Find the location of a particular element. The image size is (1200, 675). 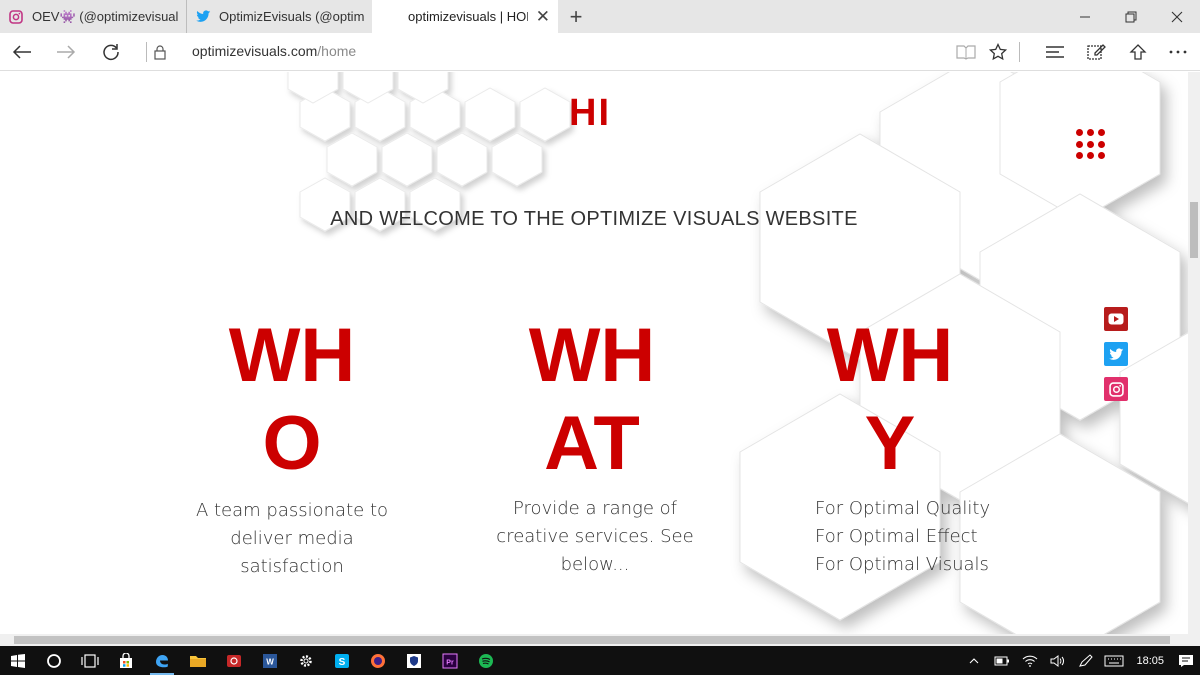

url-domain: optimizevisuals.com is located at coordinates (255, 51).